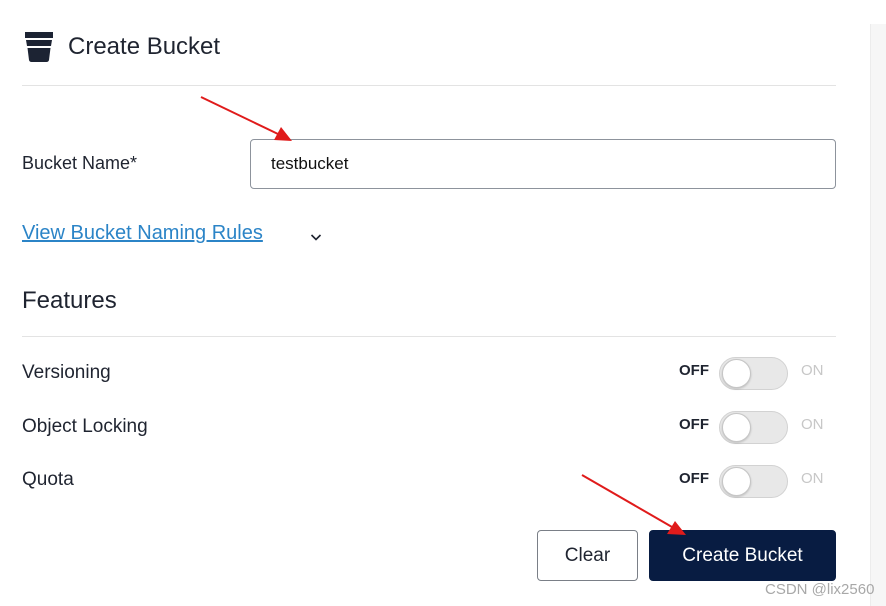 The image size is (886, 606). Describe the element at coordinates (316, 237) in the screenshot. I see `chevron-down-icon` at that location.